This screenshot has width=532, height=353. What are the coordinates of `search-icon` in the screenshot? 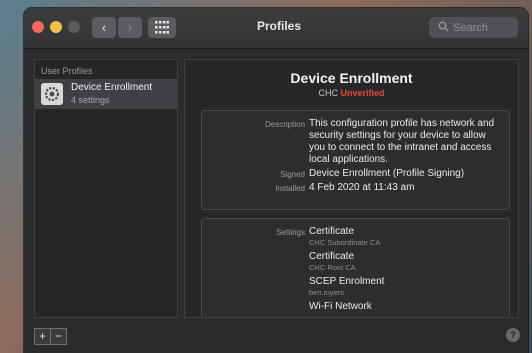 It's located at (443, 26).